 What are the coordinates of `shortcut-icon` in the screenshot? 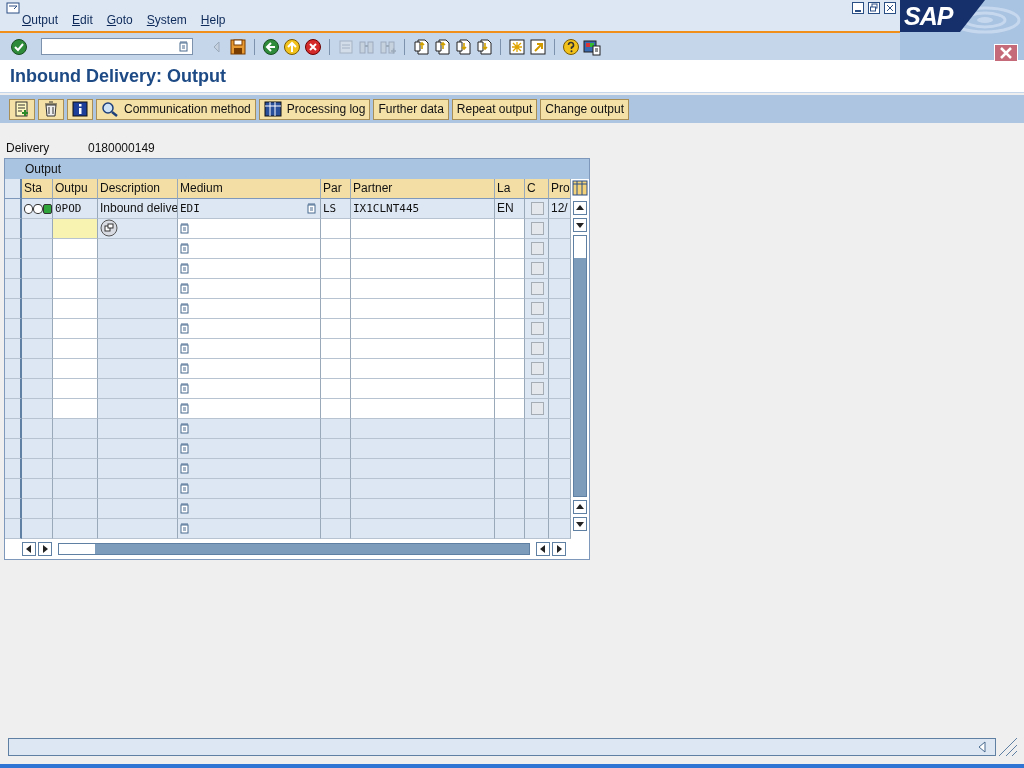 It's located at (538, 46).